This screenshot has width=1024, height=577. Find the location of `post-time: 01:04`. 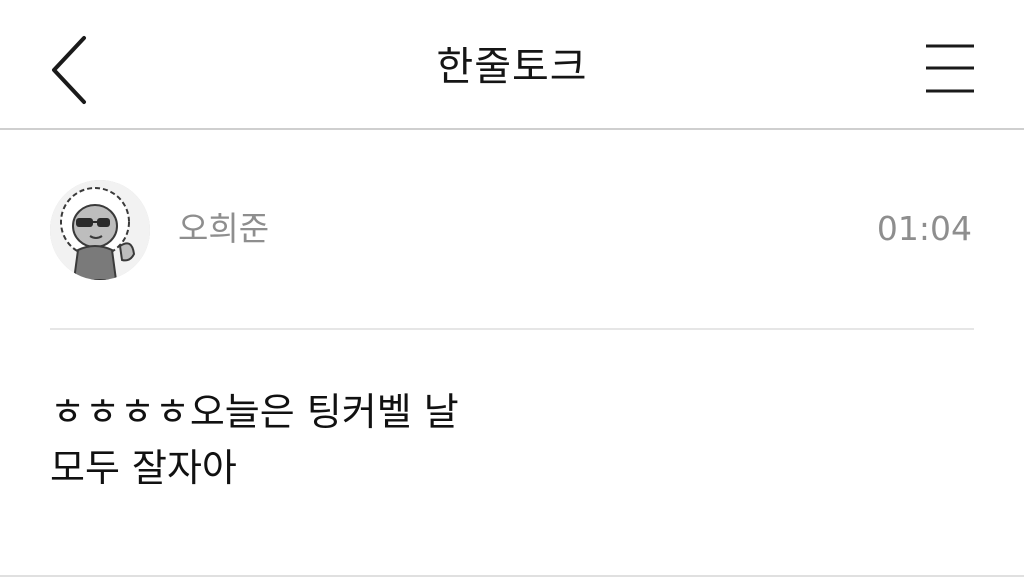

post-time: 01:04 is located at coordinates (924, 228).